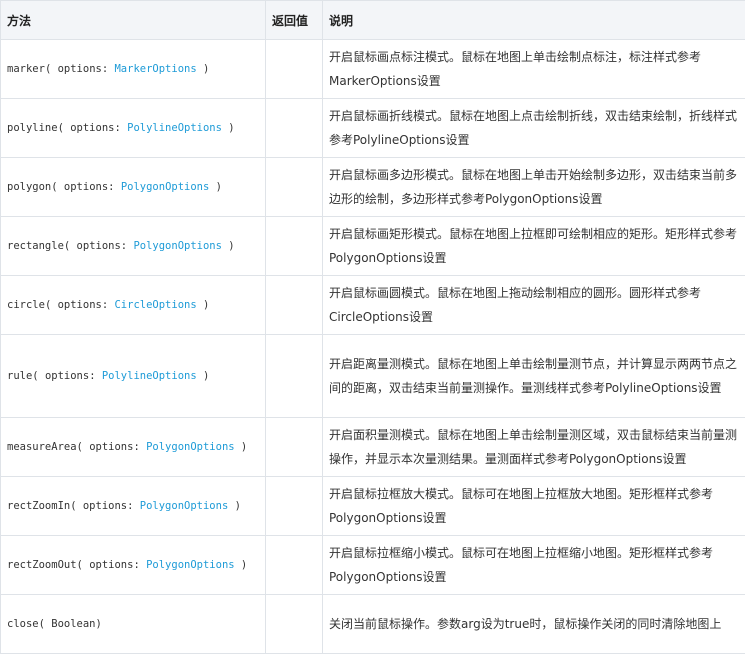 Image resolution: width=745 pixels, height=654 pixels. I want to click on method-name: close, so click(23, 624).